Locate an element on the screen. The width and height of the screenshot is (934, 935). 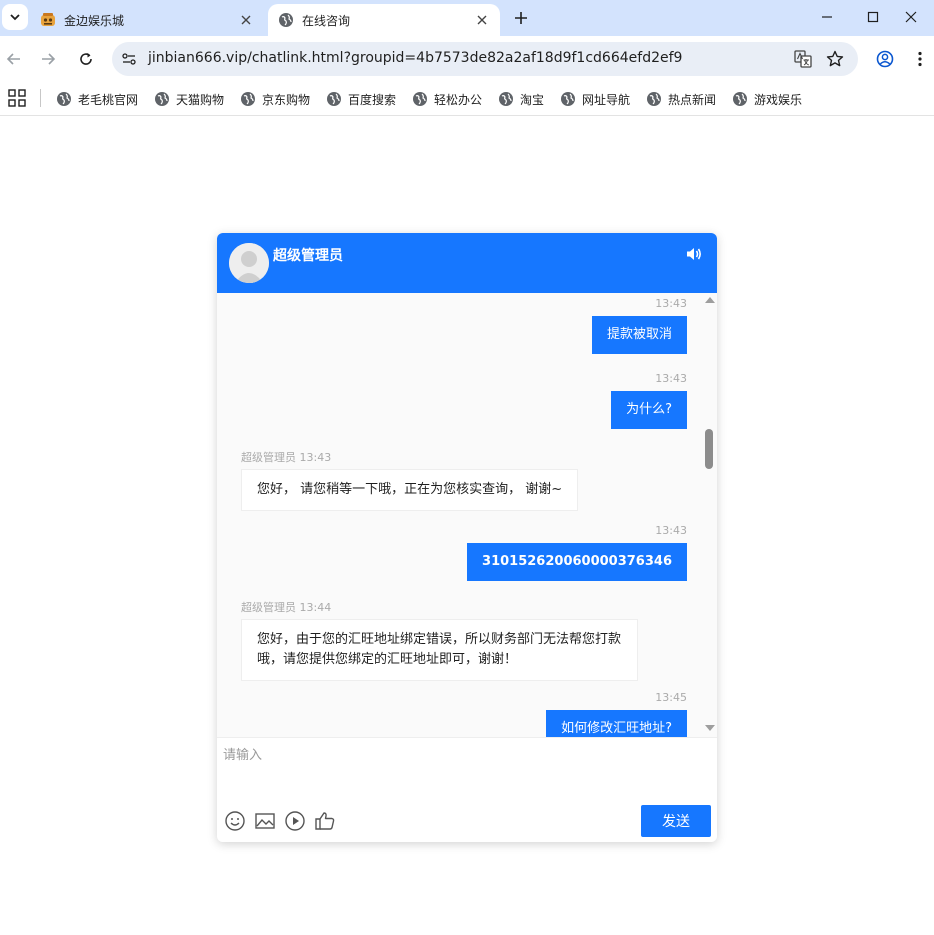
translate-icon is located at coordinates (803, 59).